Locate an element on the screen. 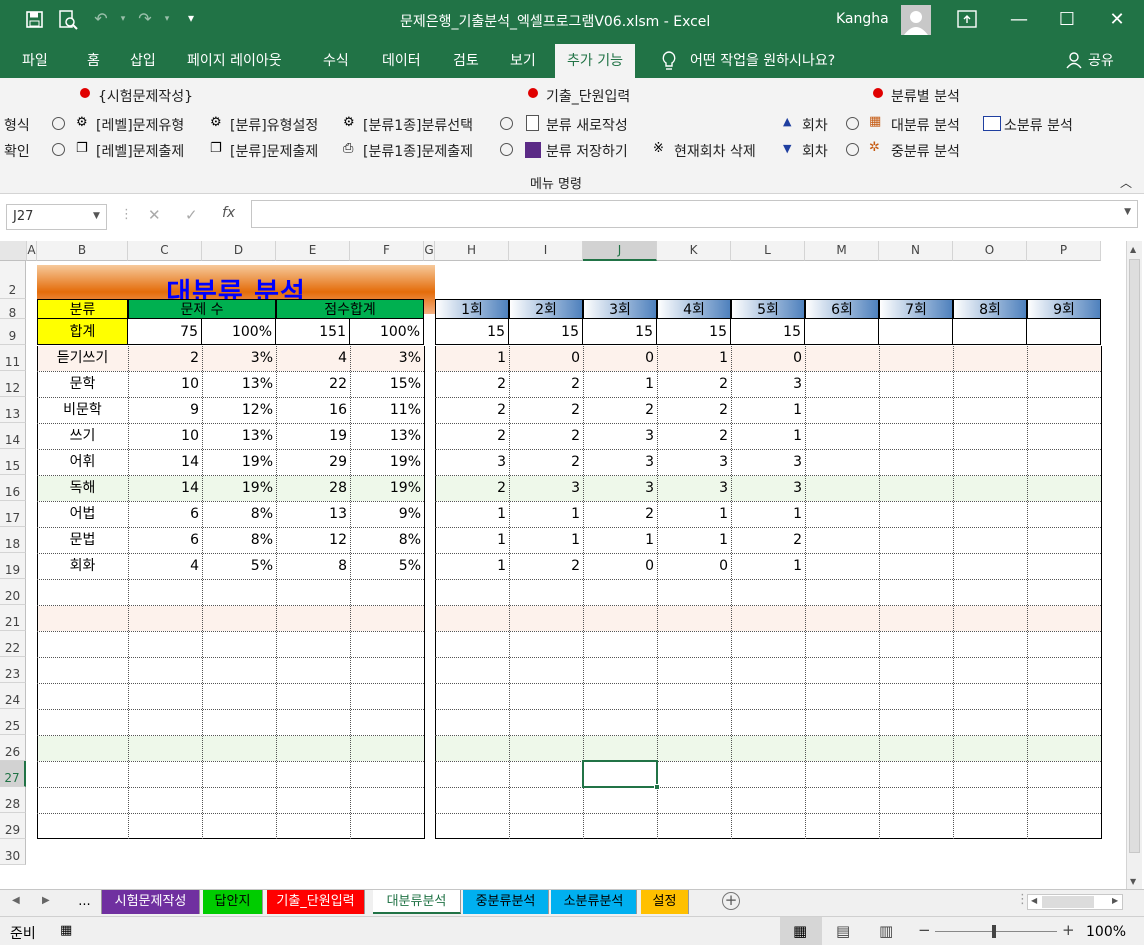  round-total-1: 15 is located at coordinates (472, 332).